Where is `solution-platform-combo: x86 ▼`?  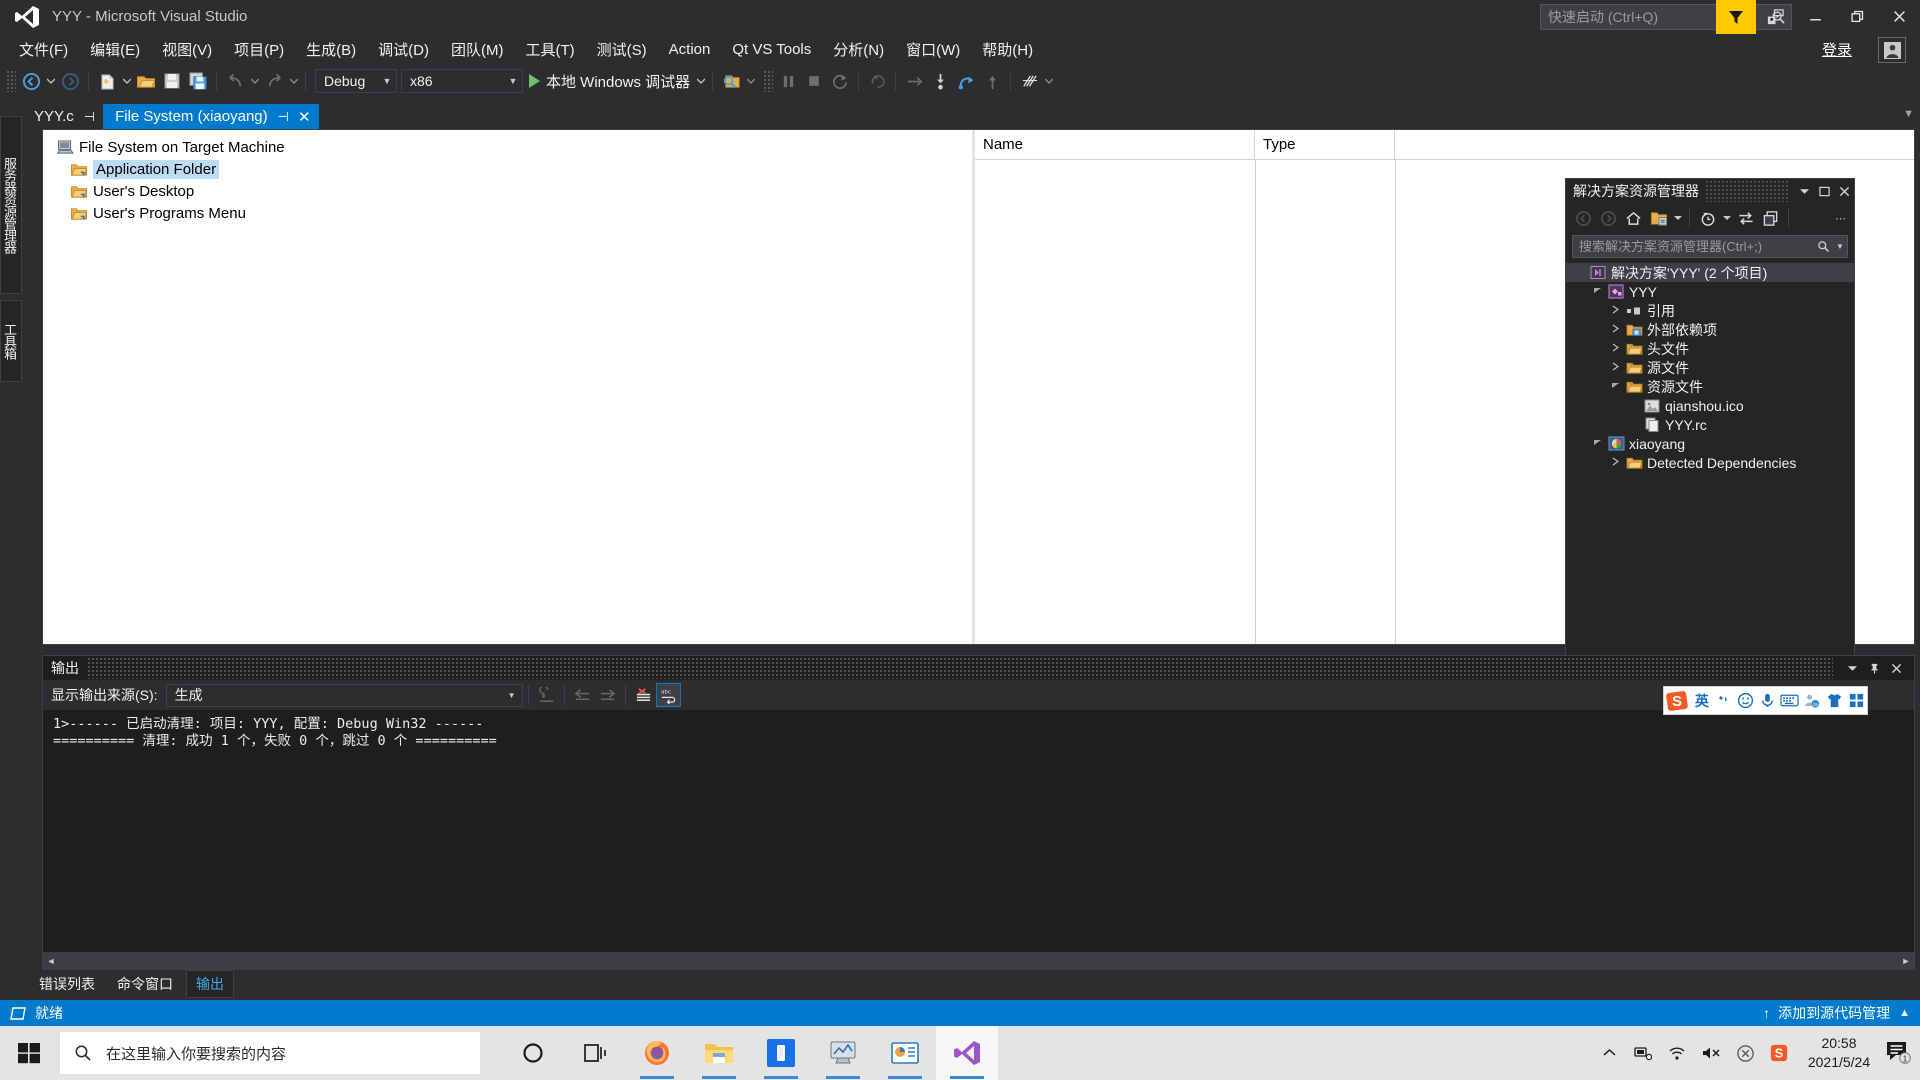 solution-platform-combo: x86 ▼ is located at coordinates (462, 81).